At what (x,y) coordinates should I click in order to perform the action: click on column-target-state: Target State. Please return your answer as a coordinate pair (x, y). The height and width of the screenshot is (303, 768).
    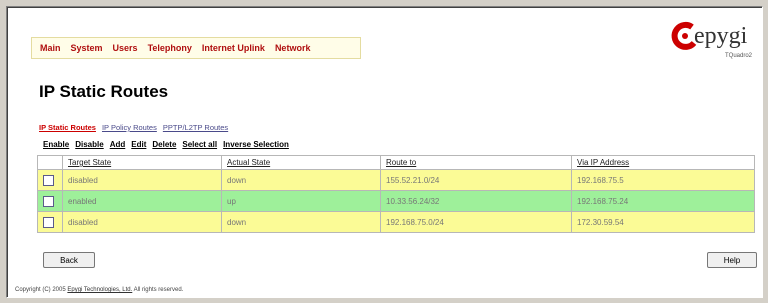
    Looking at the image, I should click on (142, 162).